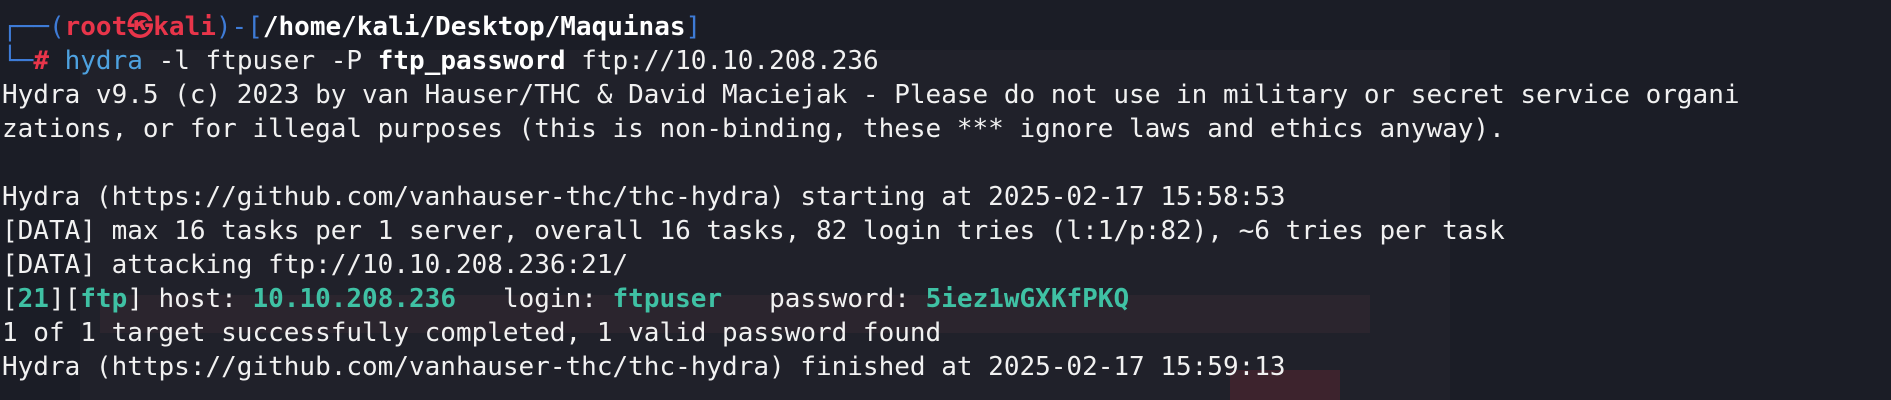 Image resolution: width=1891 pixels, height=400 pixels. Describe the element at coordinates (1027, 299) in the screenshot. I see `result-password: 5iez1wGXKfPKQ` at that location.